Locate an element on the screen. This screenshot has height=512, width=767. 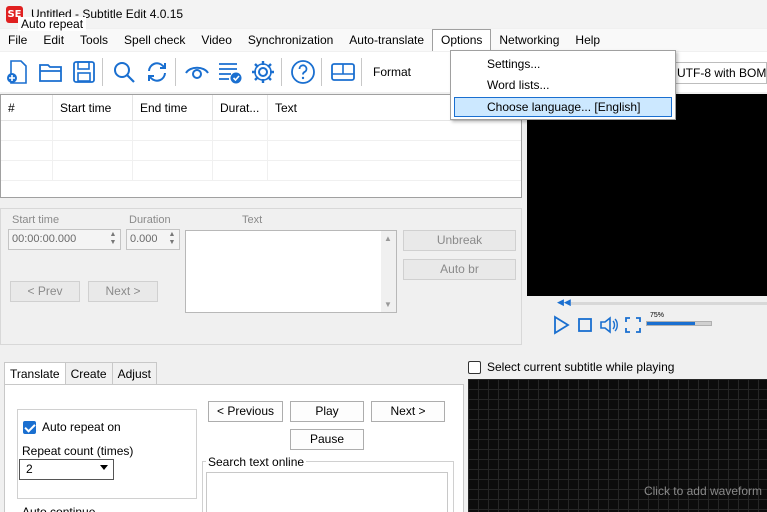
menu-auto-translate: Auto-translate is located at coordinates (386, 40).